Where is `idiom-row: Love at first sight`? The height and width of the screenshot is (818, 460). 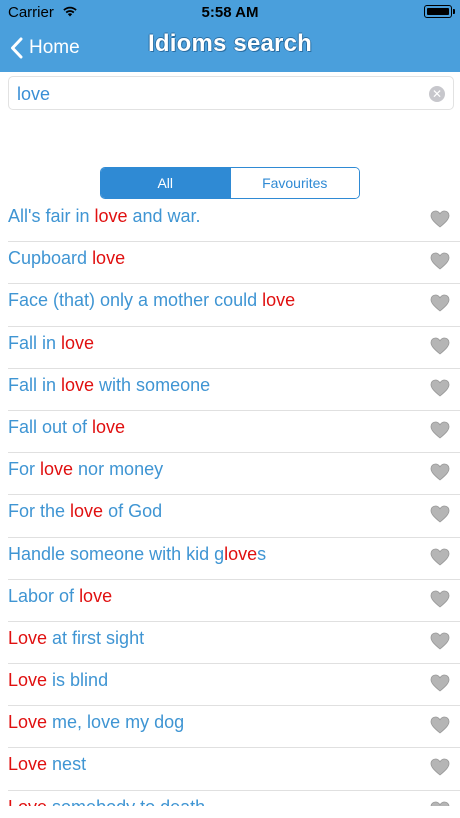
idiom-row: Love at first sight is located at coordinates (234, 643).